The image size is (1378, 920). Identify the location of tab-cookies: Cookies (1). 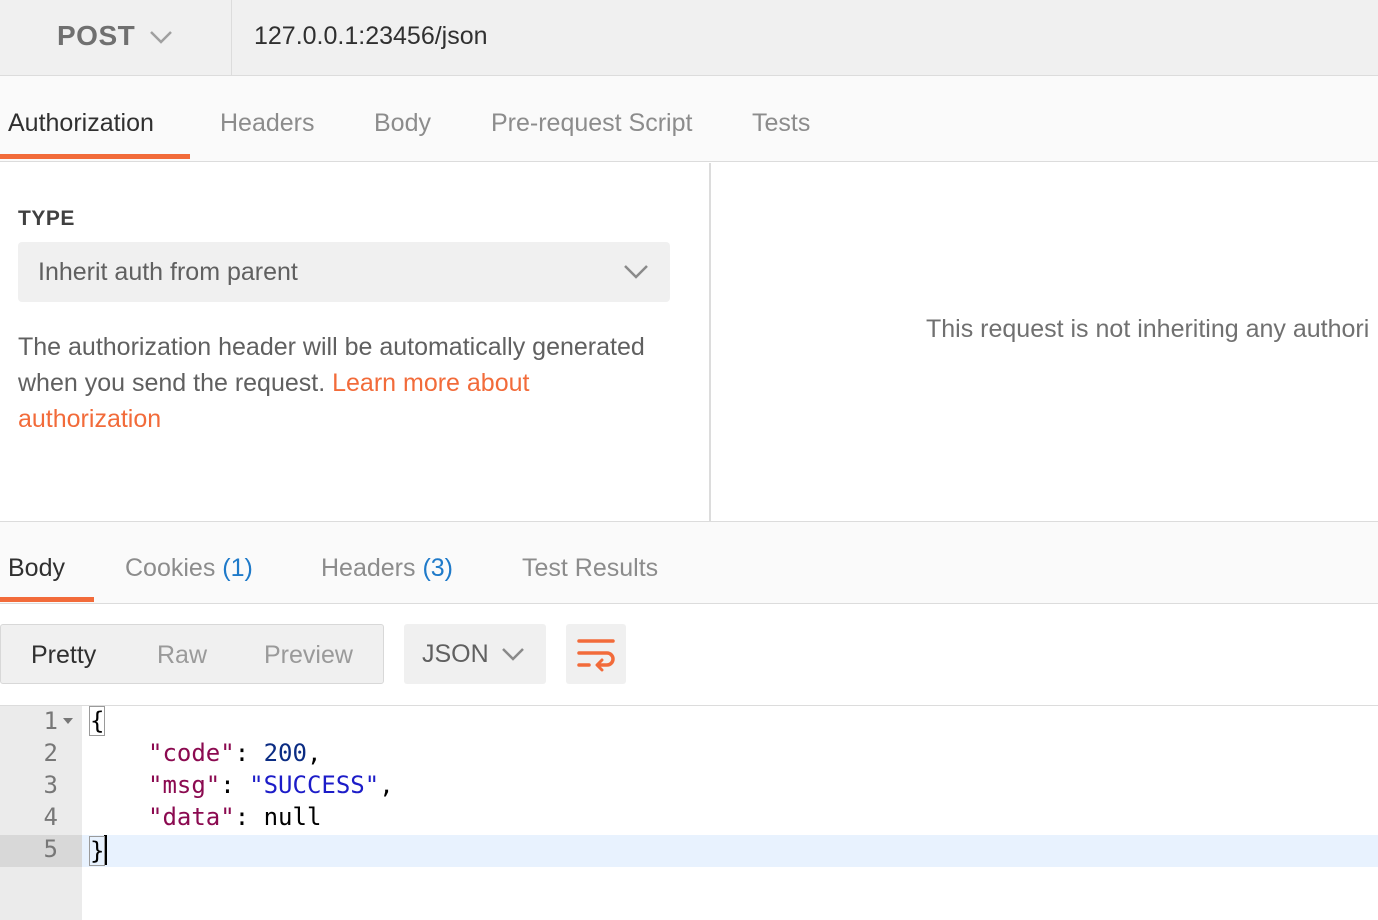
(189, 568).